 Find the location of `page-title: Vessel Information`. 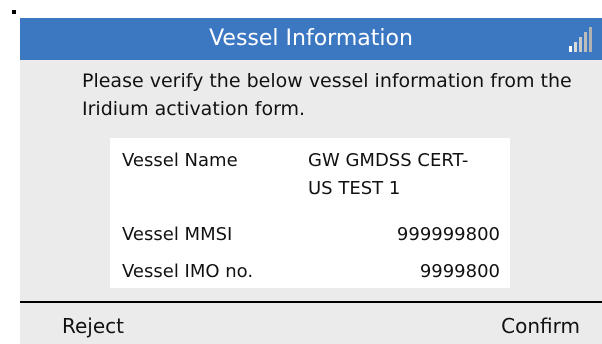

page-title: Vessel Information is located at coordinates (311, 38).